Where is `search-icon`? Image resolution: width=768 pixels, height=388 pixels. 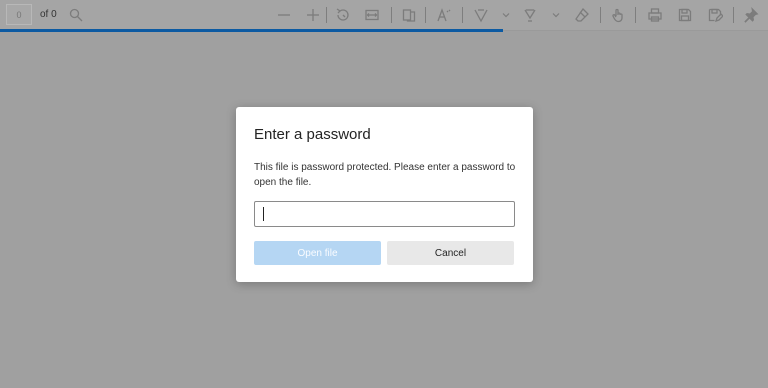
search-icon is located at coordinates (76, 15).